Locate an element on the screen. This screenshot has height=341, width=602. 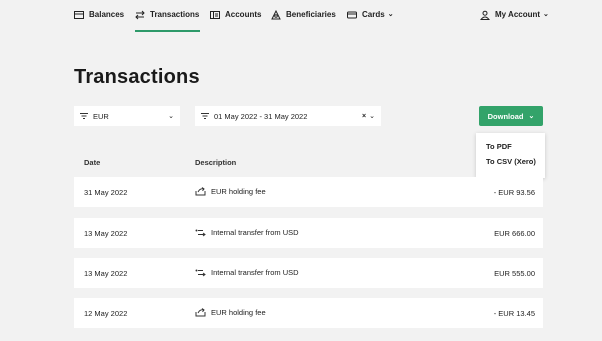
column-header-date: Date is located at coordinates (92, 162).